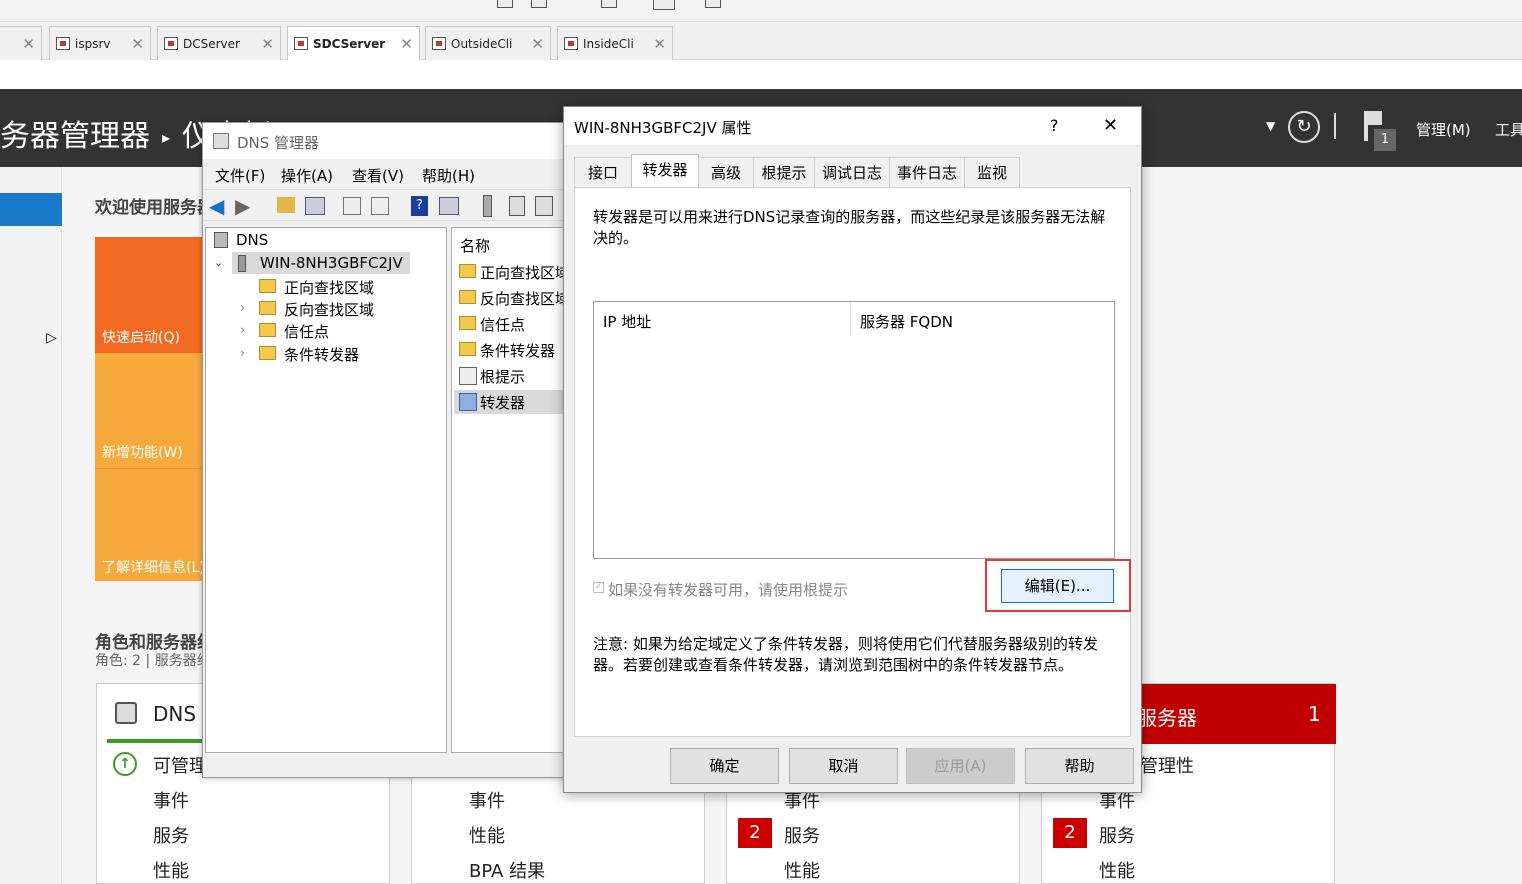 The width and height of the screenshot is (1522, 884). What do you see at coordinates (1070, 833) in the screenshot?
I see `services-count-badge: 2` at bounding box center [1070, 833].